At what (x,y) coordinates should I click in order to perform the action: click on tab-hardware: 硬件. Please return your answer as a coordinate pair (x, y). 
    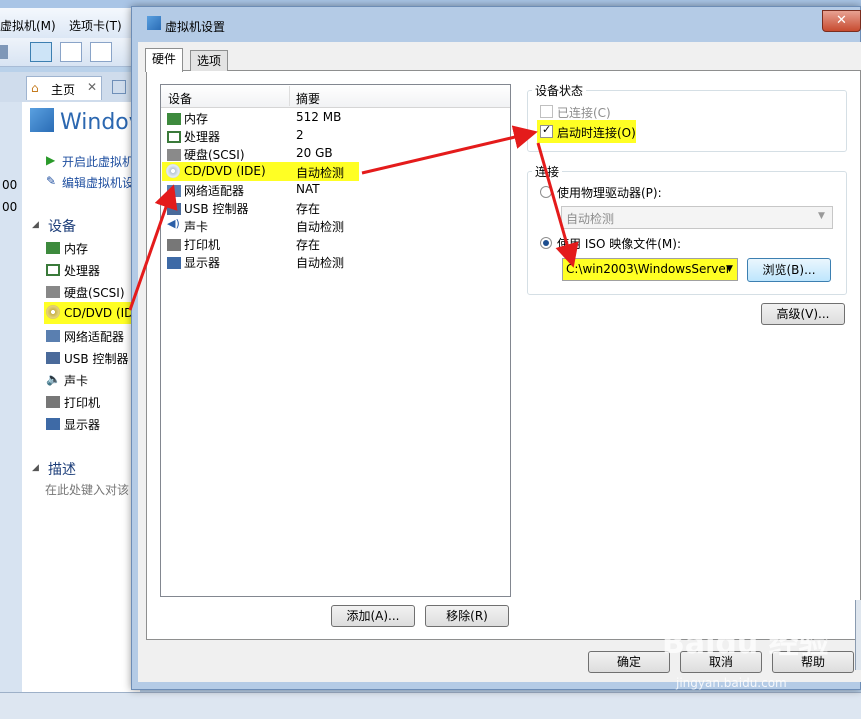
    Looking at the image, I should click on (164, 60).